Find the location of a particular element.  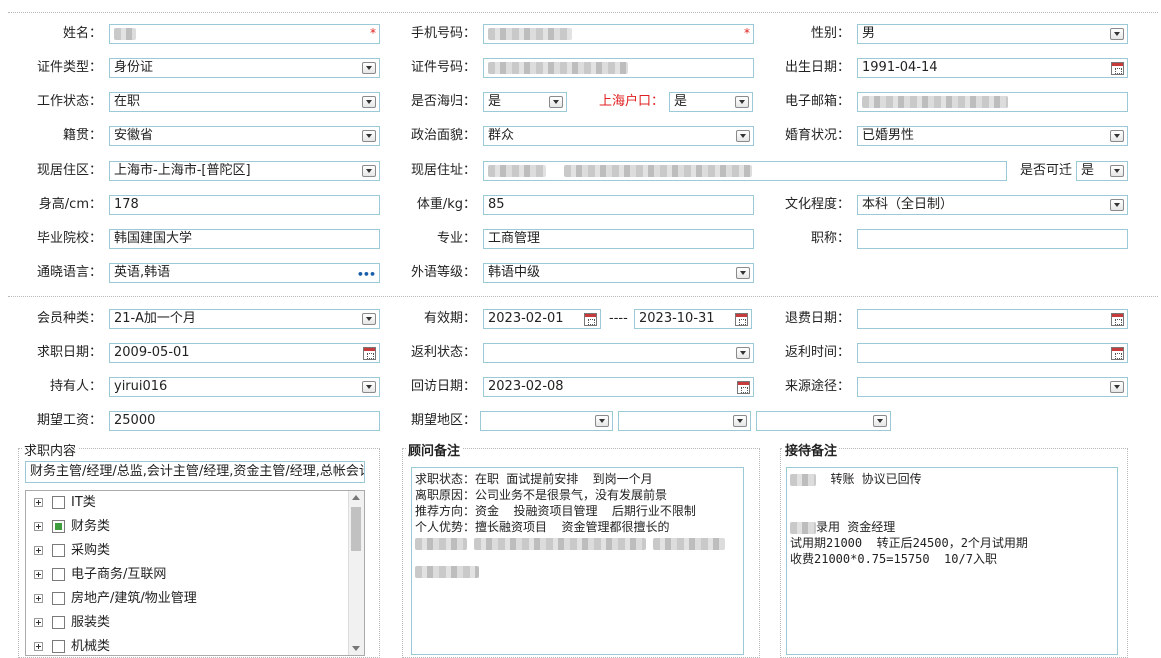

languages-input: 英语,韩语 ••• is located at coordinates (244, 273).